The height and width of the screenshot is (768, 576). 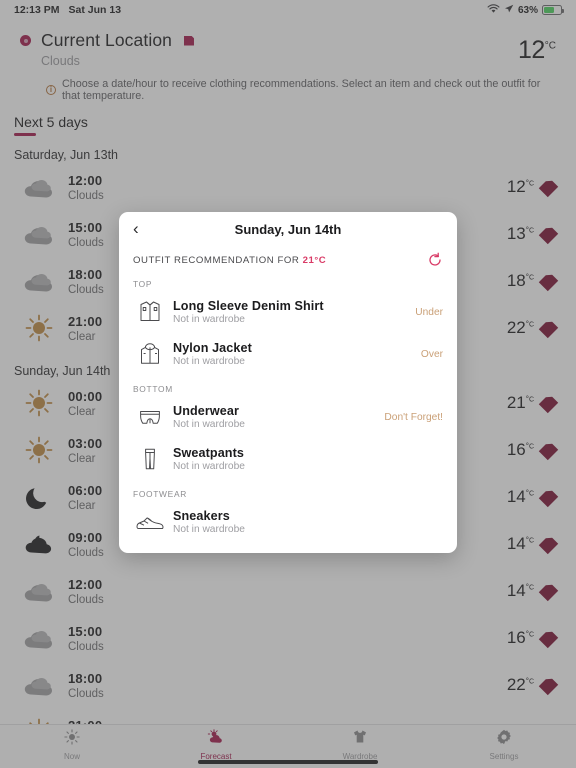 What do you see at coordinates (150, 459) in the screenshot?
I see `sweatpants-icon` at bounding box center [150, 459].